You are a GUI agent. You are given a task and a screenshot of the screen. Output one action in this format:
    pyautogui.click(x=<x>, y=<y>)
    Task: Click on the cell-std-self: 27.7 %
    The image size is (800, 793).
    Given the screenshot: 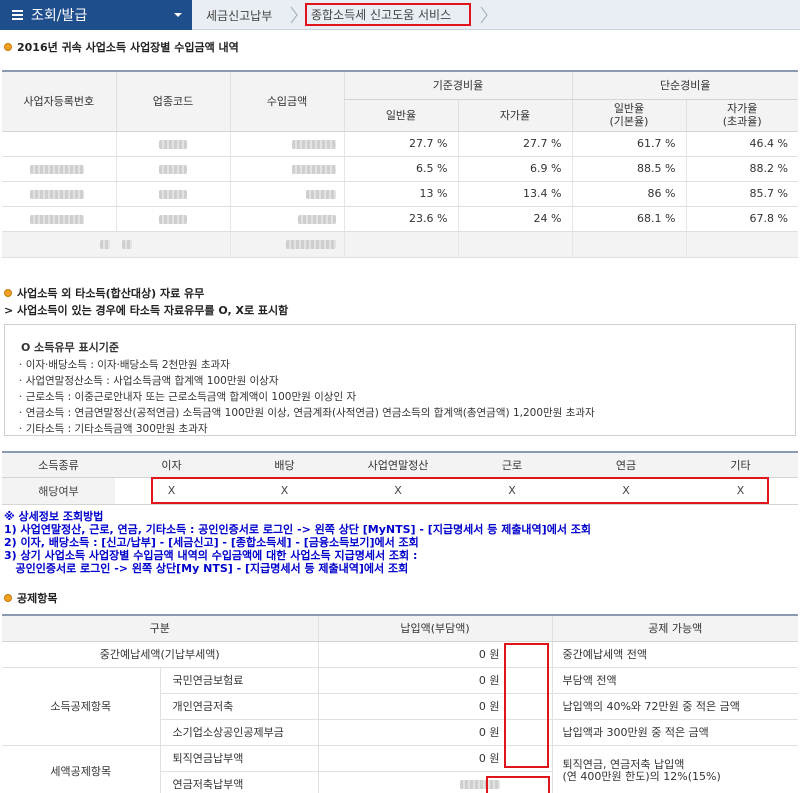 What is the action you would take?
    pyautogui.click(x=514, y=144)
    